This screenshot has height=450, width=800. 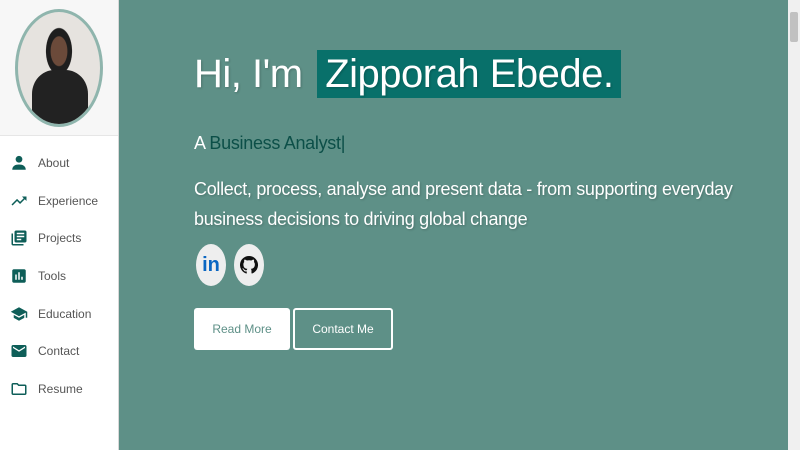 I want to click on role-text: Business Analyst|, so click(x=277, y=143).